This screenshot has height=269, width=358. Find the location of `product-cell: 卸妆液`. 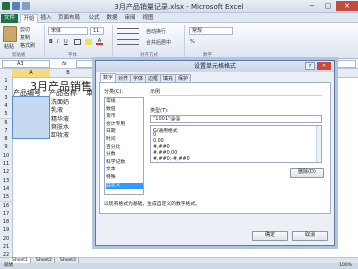

product-cell: 卸妆液 is located at coordinates (60, 134).